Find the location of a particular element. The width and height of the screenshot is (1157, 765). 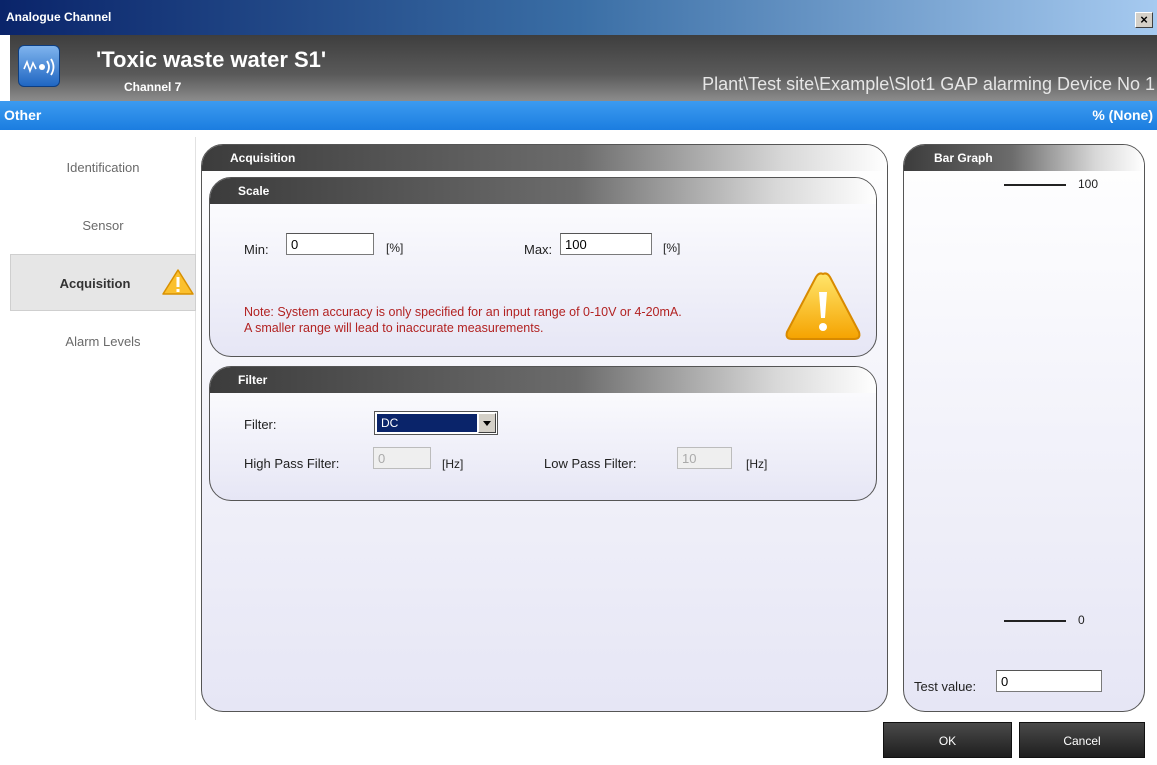

sidebar-item-label: Acquisition is located at coordinates (95, 283).